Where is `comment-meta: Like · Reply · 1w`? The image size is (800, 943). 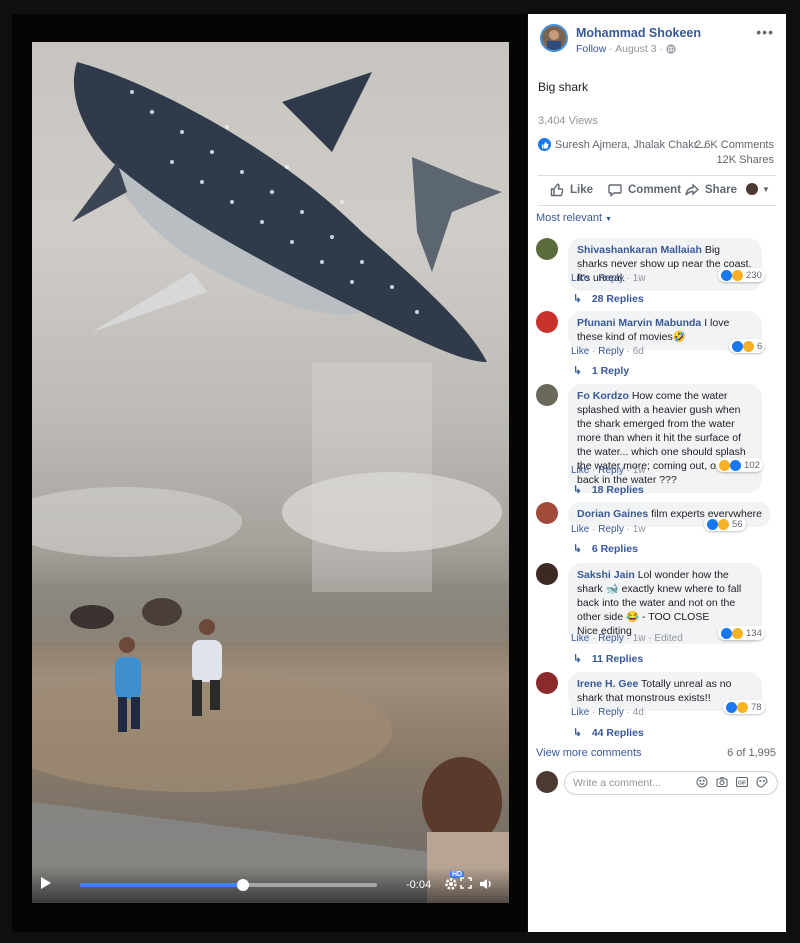 comment-meta: Like · Reply · 1w is located at coordinates (608, 278).